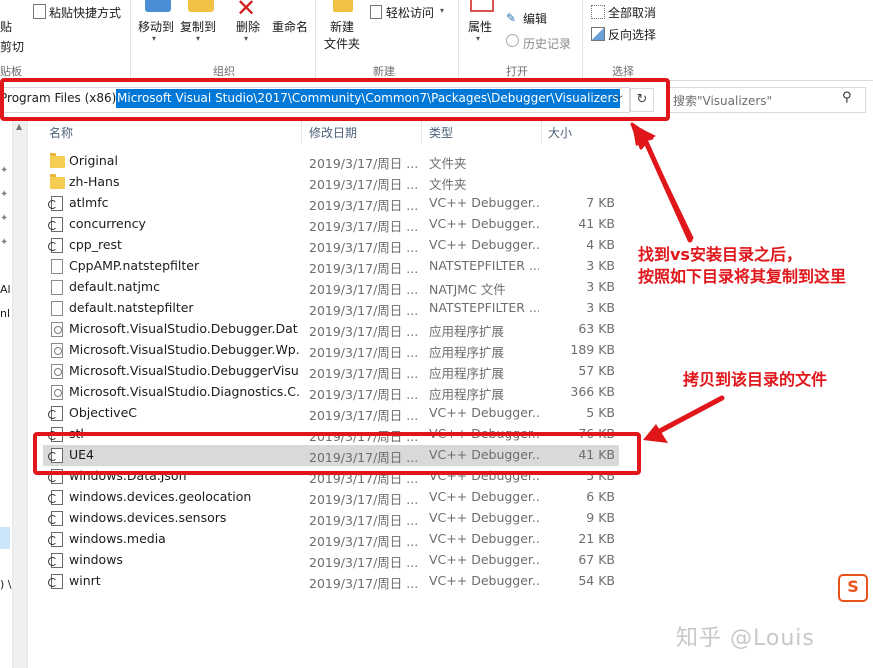  Describe the element at coordinates (720, 254) in the screenshot. I see `annotation-note-1-line-1: 找到vs安装目录之后，` at that location.